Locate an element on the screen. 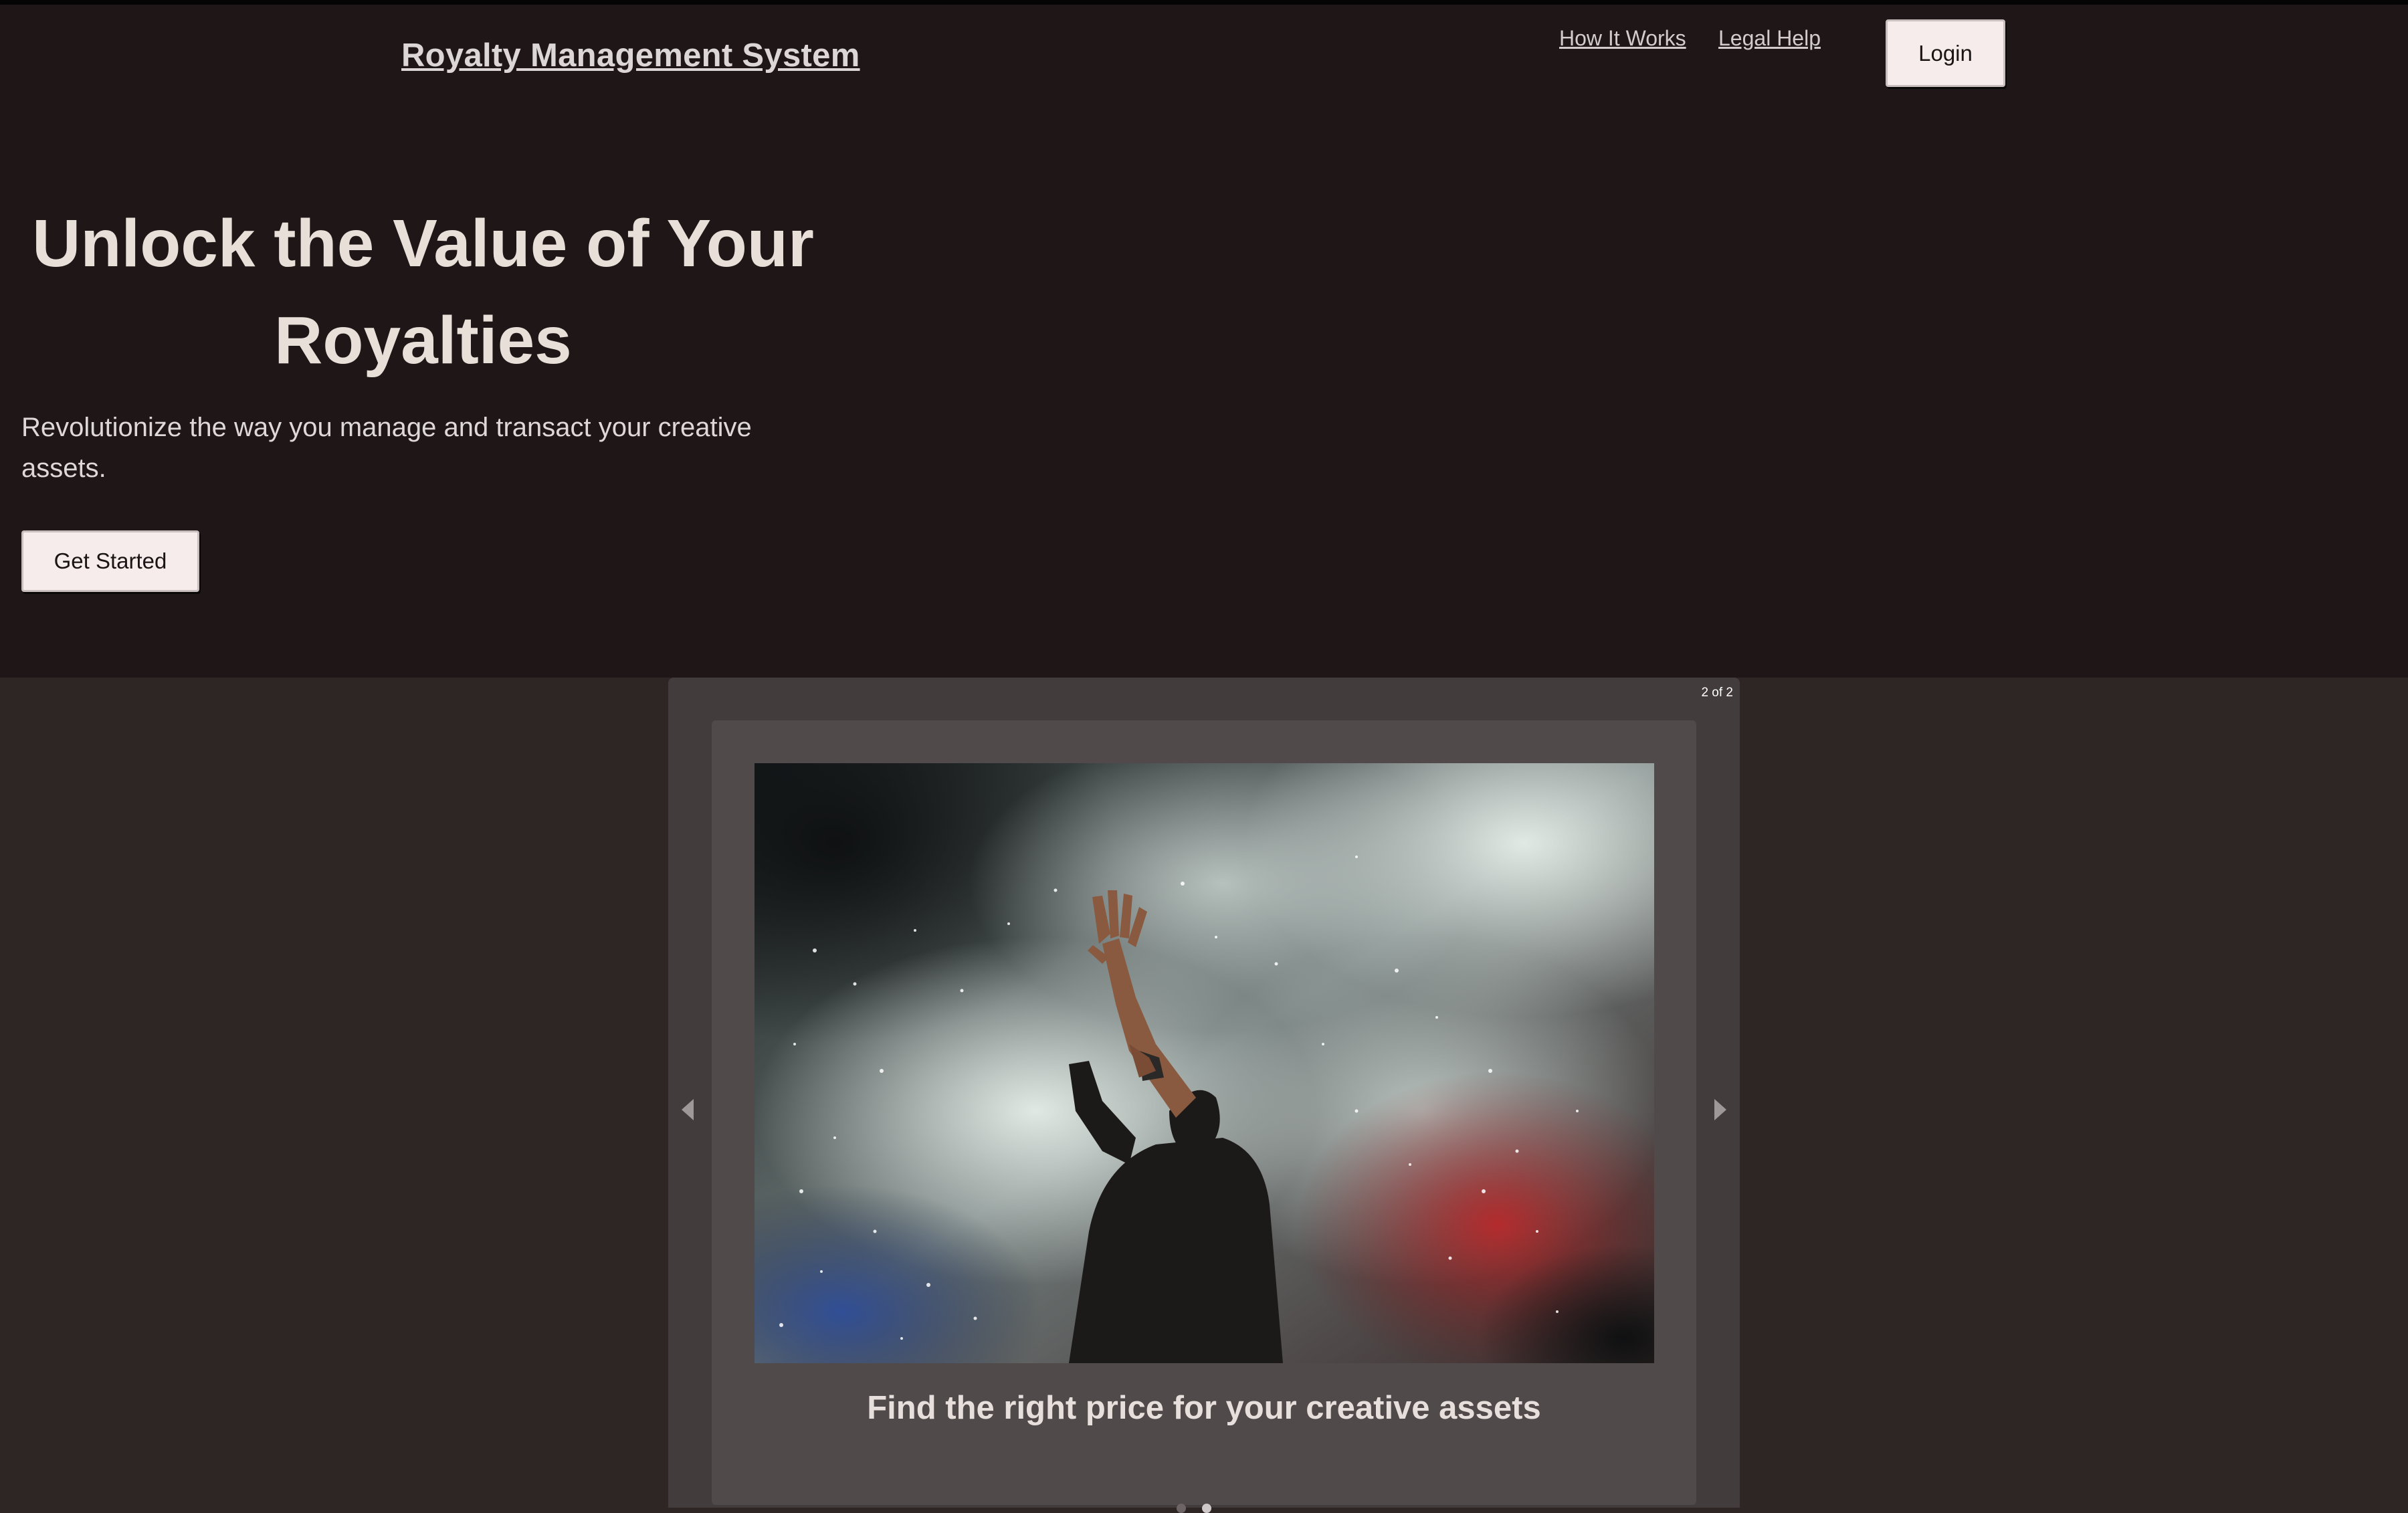  carousel-dots is located at coordinates (1194, 1508).